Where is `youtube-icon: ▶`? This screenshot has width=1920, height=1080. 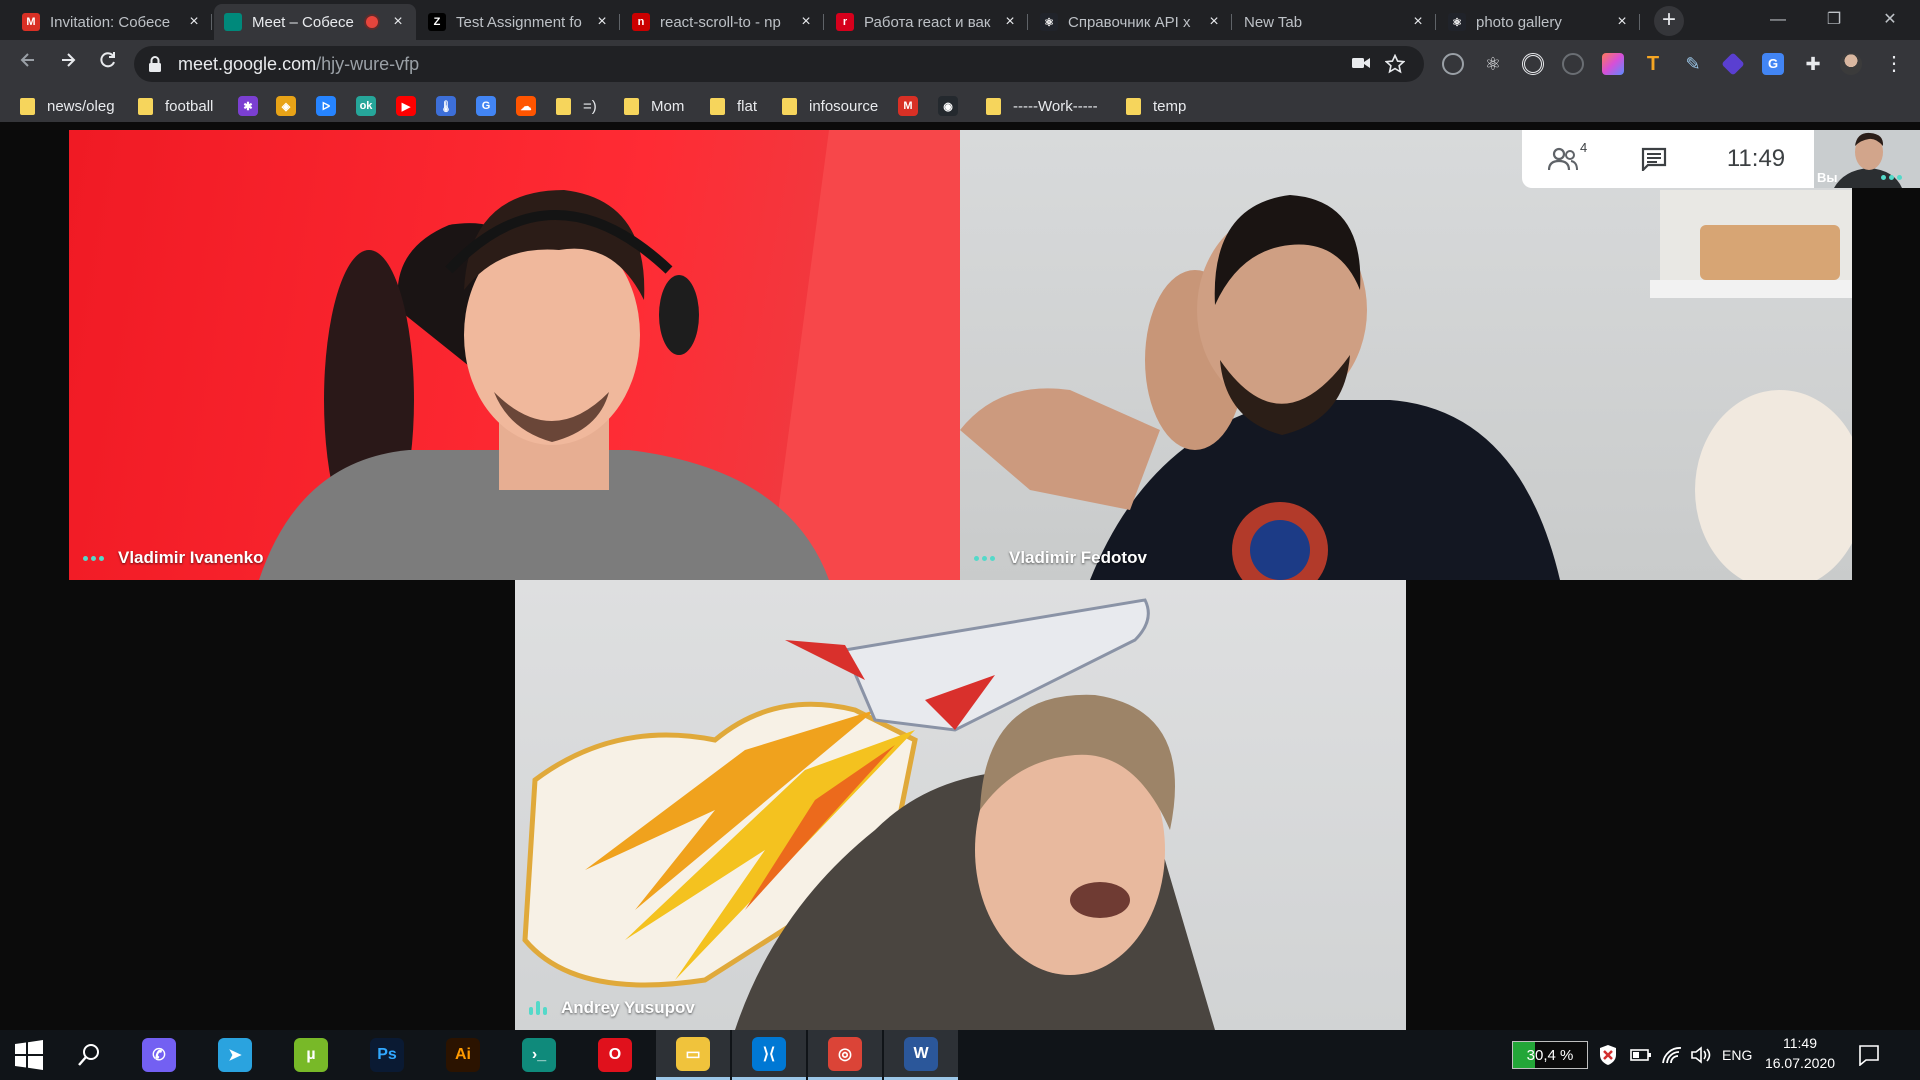 youtube-icon: ▶ is located at coordinates (406, 106).